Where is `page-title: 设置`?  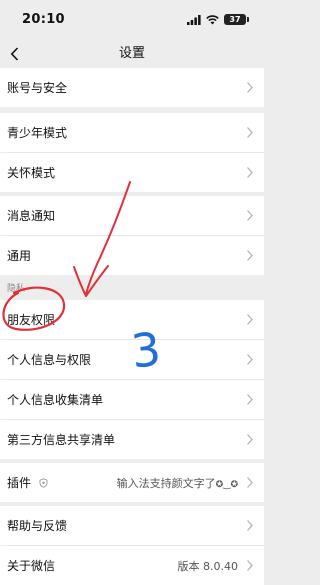 page-title: 设置 is located at coordinates (131, 53).